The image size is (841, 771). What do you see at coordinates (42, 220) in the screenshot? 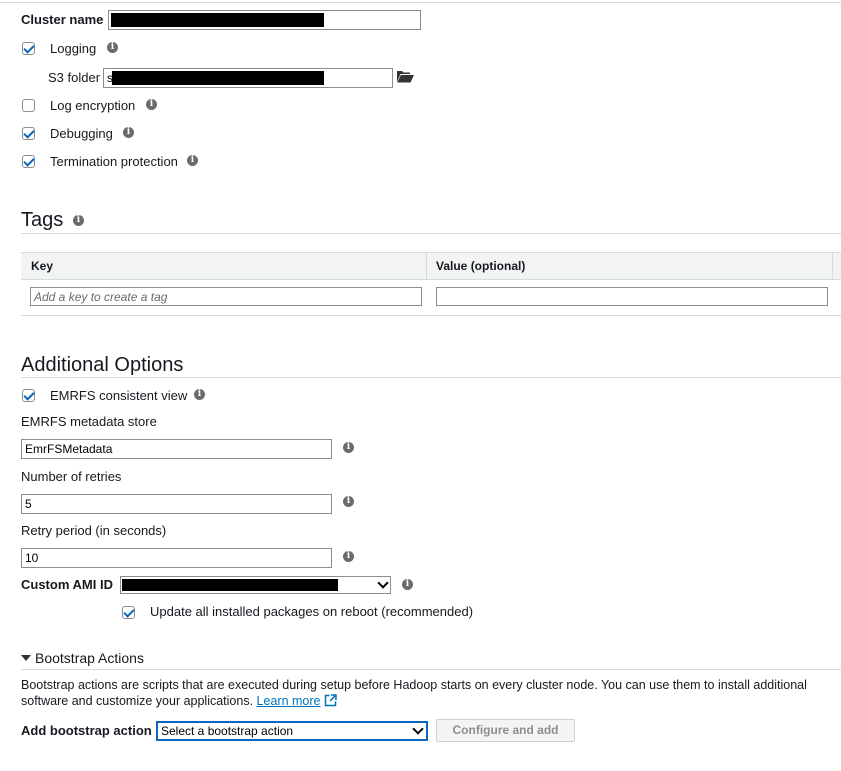
I see `tags-title: Tags` at bounding box center [42, 220].